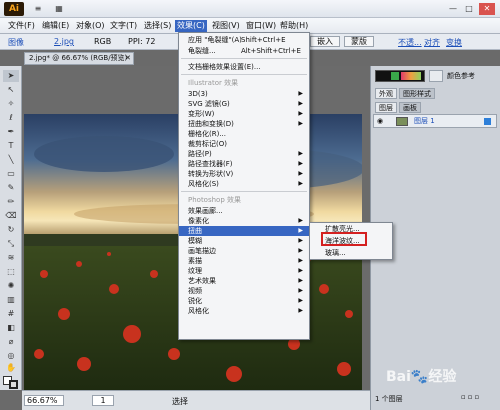 This screenshot has width=500, height=410. What do you see at coordinates (244, 261) in the screenshot?
I see `menu-item-sketch: 素描 ▶` at bounding box center [244, 261].